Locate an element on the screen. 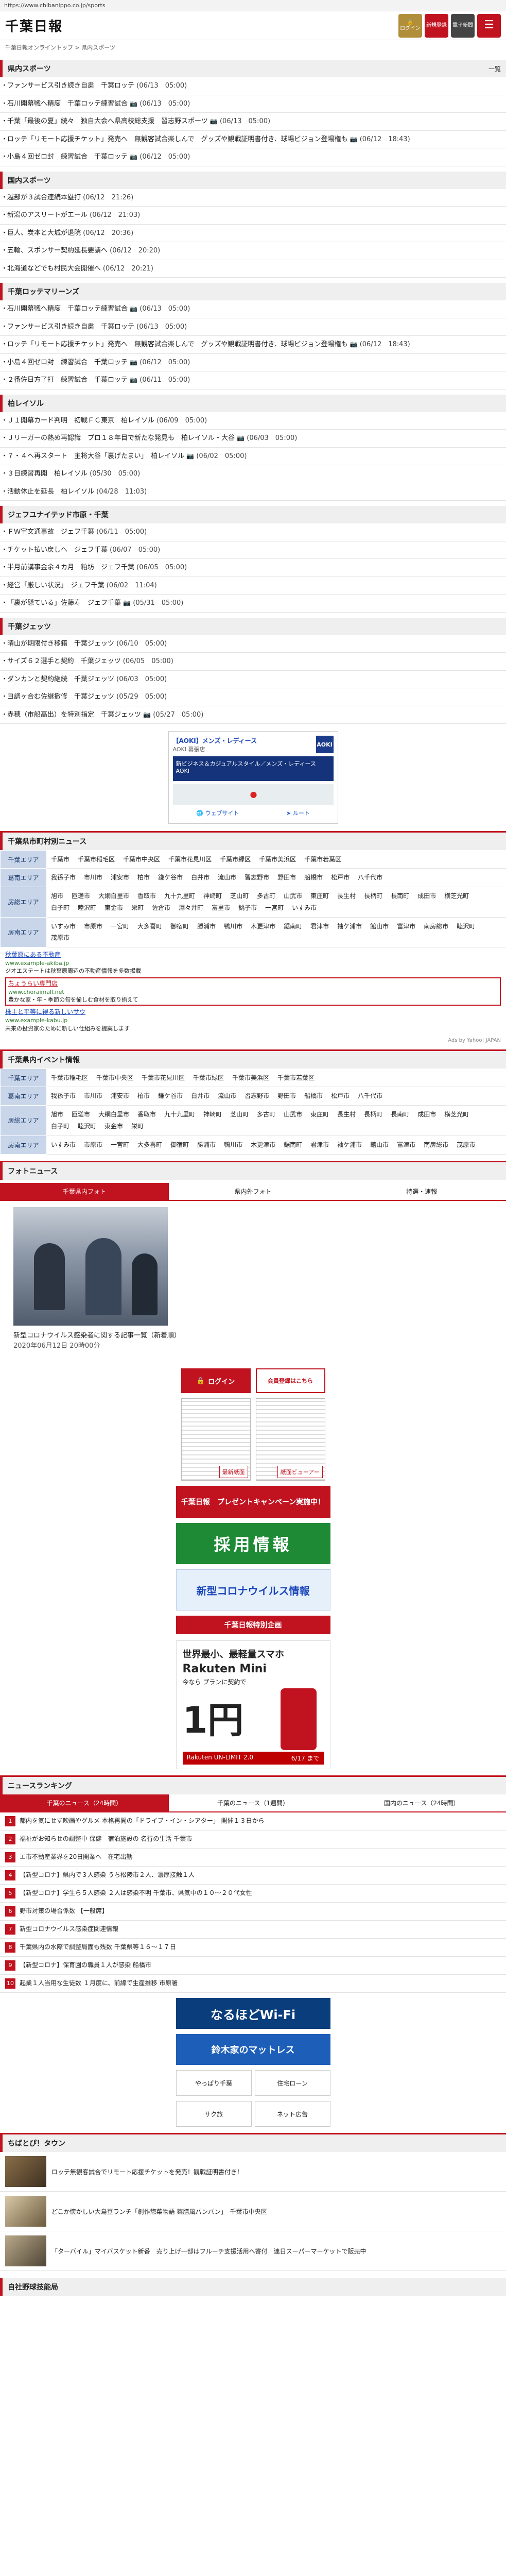 Image resolution: width=506 pixels, height=2576 pixels. text-ad-title: 株主と平等に得る新しいサウ is located at coordinates (253, 1012).